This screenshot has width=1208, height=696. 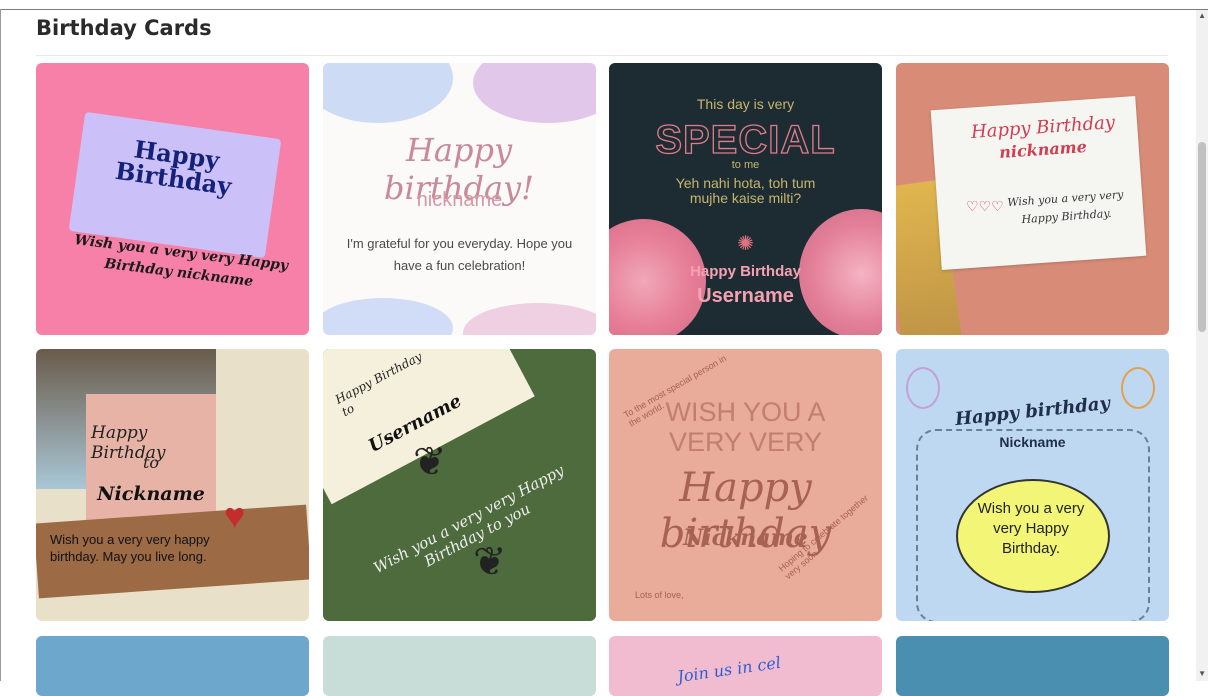 I want to click on balloon-icon, so click(x=923, y=388).